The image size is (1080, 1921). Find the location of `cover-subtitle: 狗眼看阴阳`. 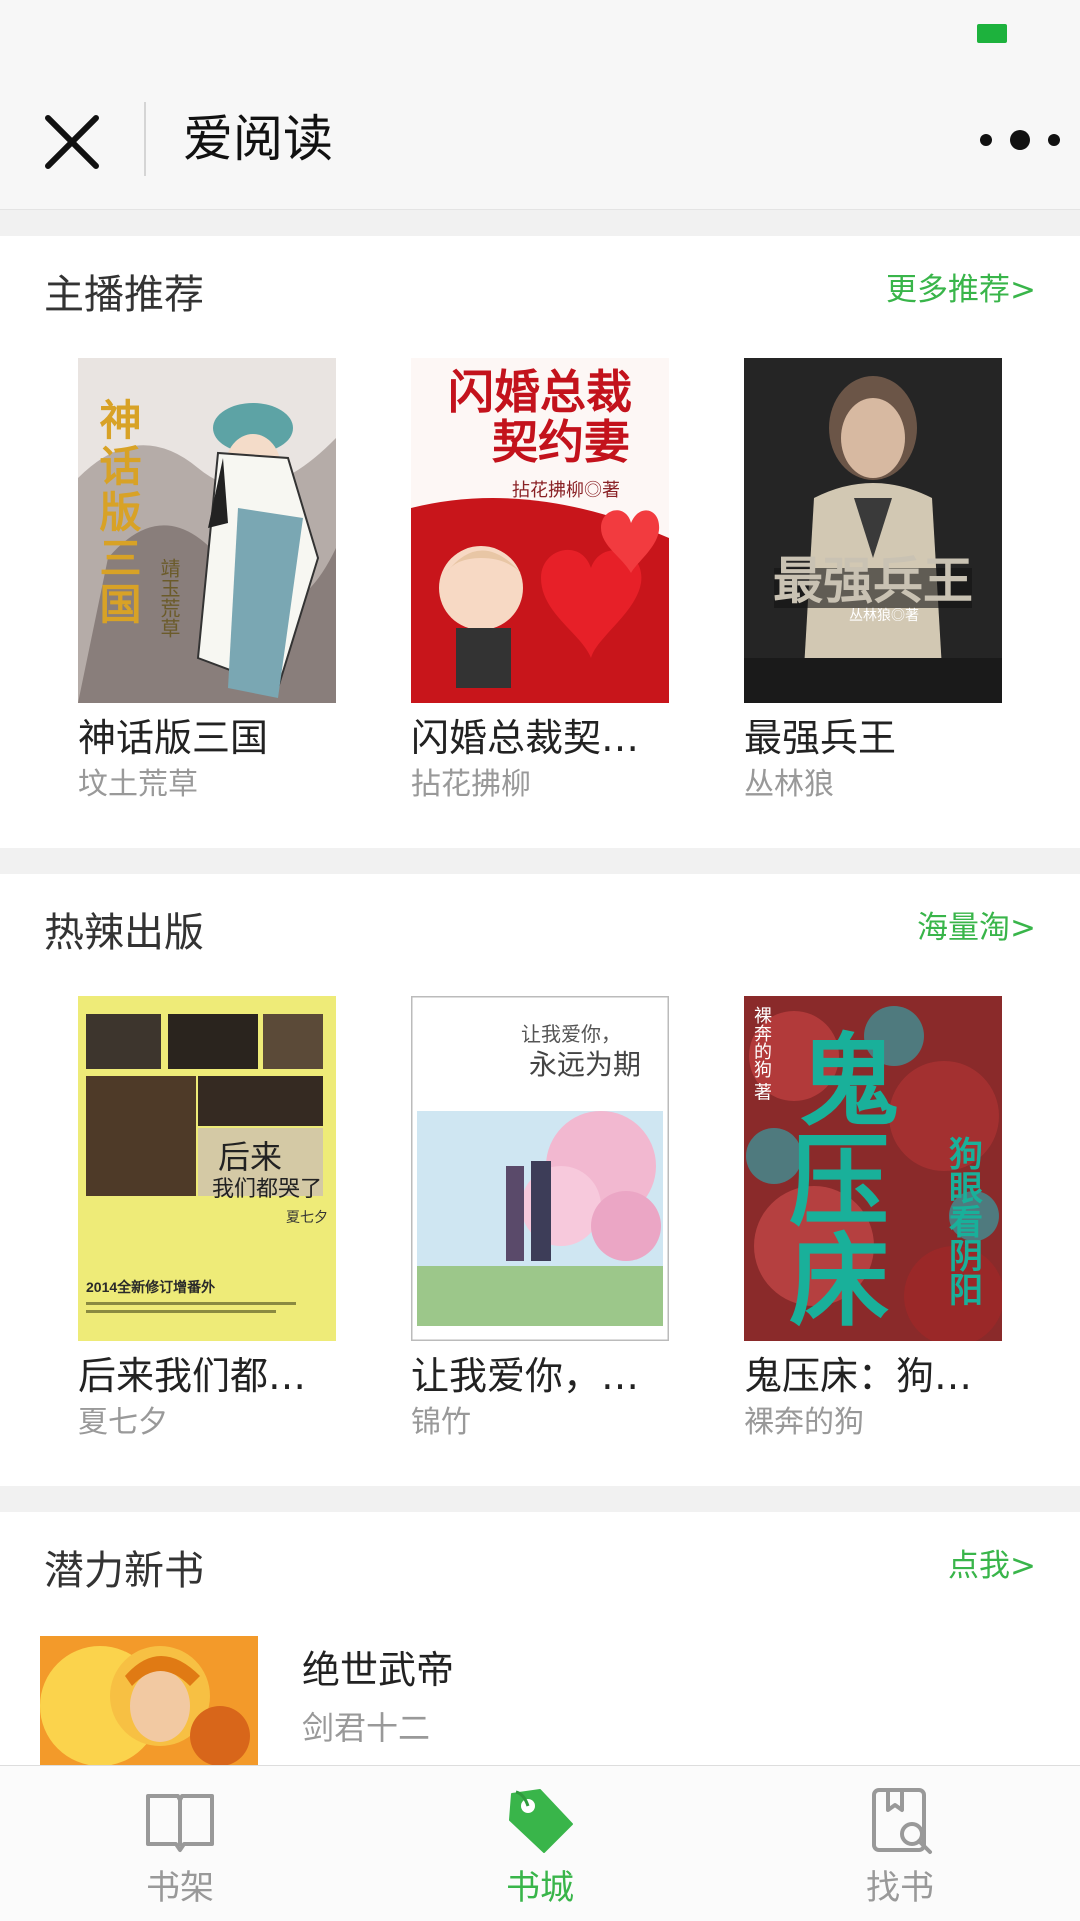

cover-subtitle: 狗眼看阴阳 is located at coordinates (963, 1221).